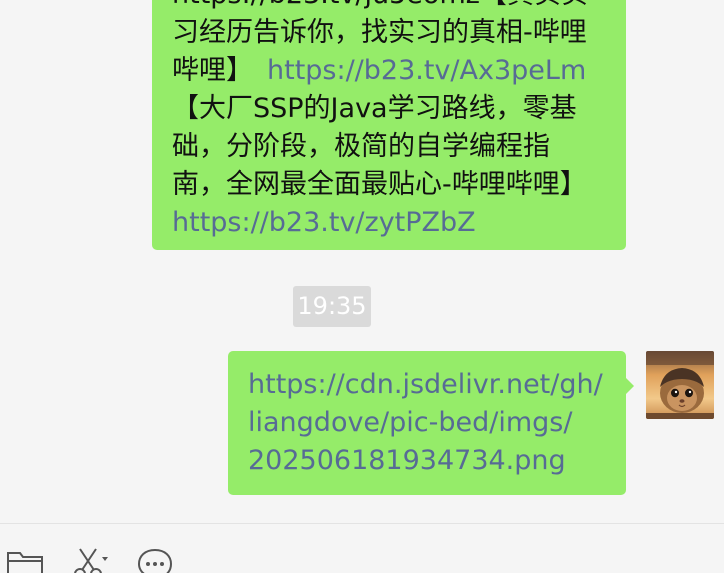 This screenshot has height=573, width=724. What do you see at coordinates (680, 385) in the screenshot?
I see `avatar` at bounding box center [680, 385].